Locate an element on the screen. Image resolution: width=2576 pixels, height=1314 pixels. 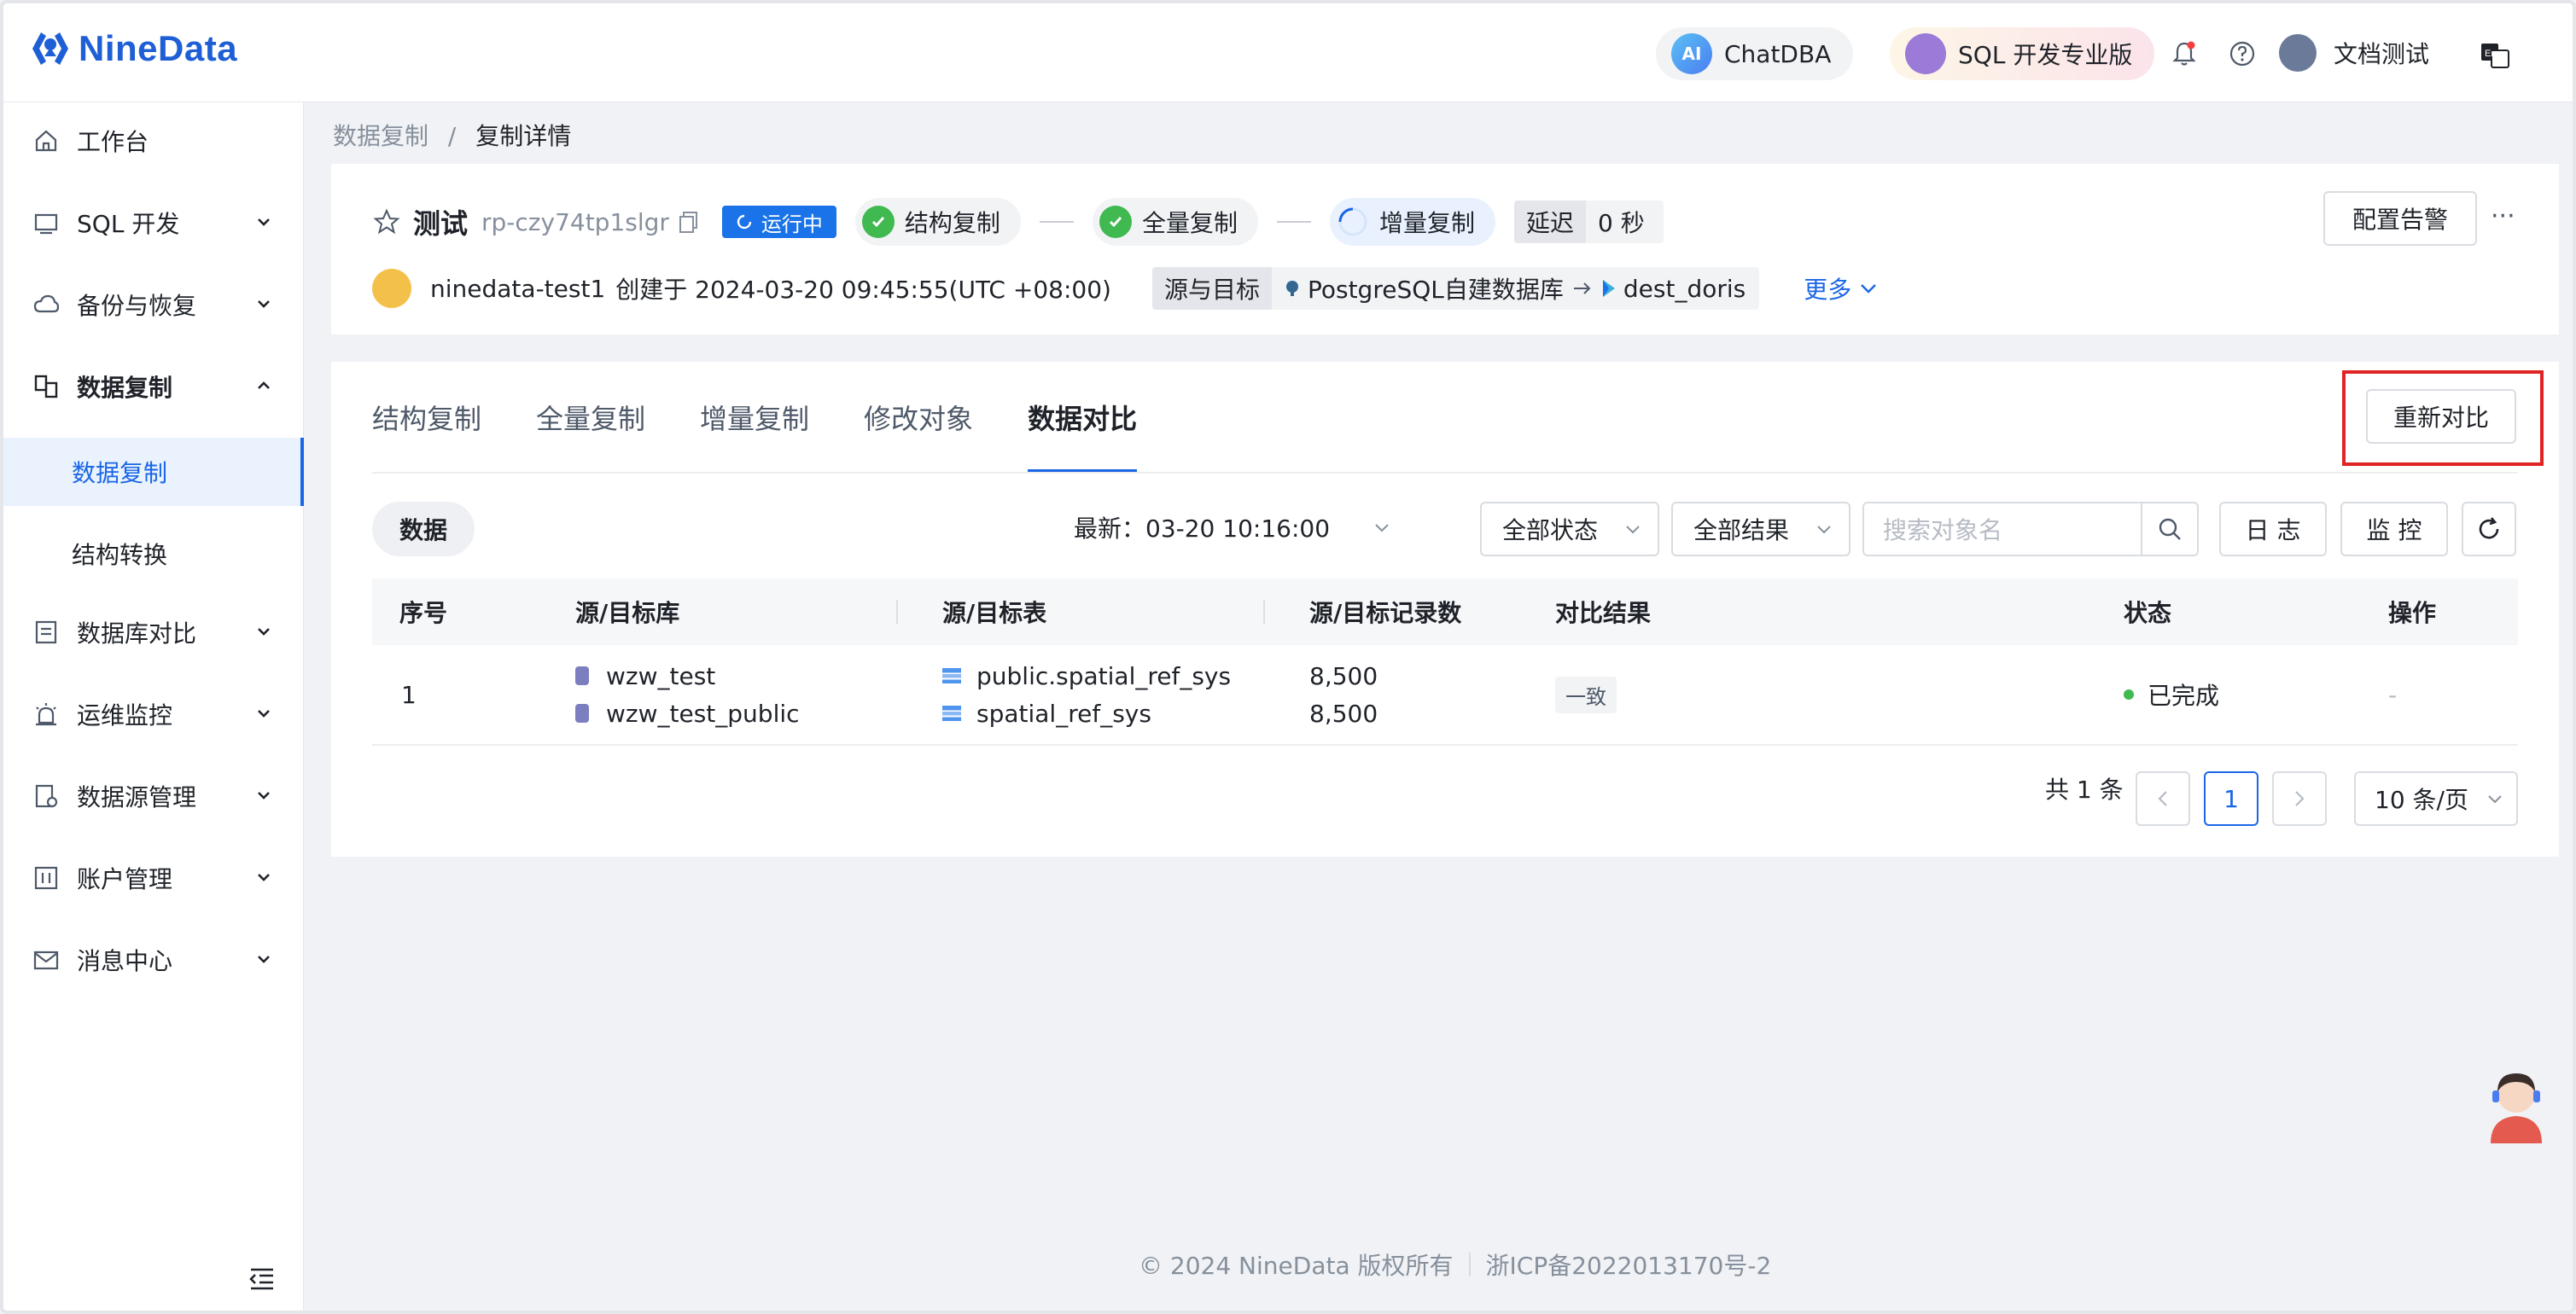
translate-icon: En is located at coordinates (2495, 55).